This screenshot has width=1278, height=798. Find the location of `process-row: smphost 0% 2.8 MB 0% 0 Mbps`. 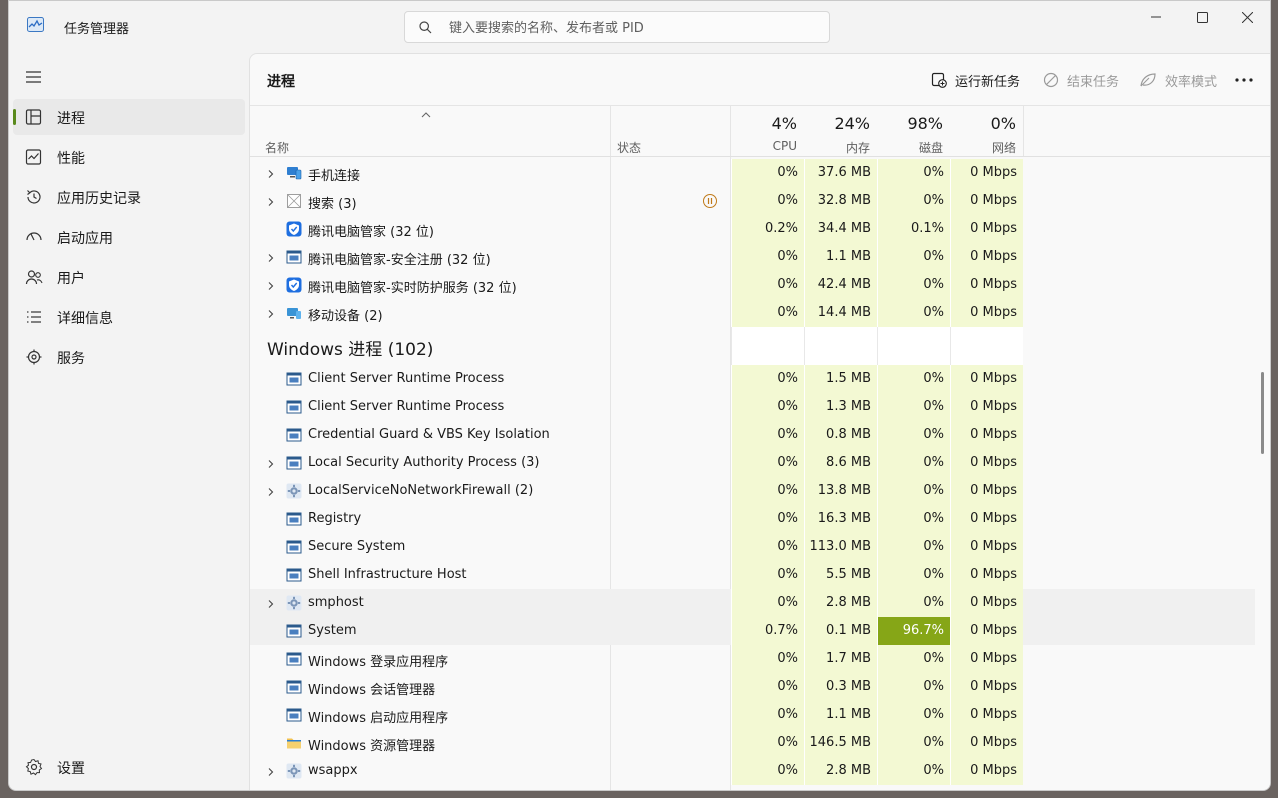

process-row: smphost 0% 2.8 MB 0% 0 Mbps is located at coordinates (752, 603).